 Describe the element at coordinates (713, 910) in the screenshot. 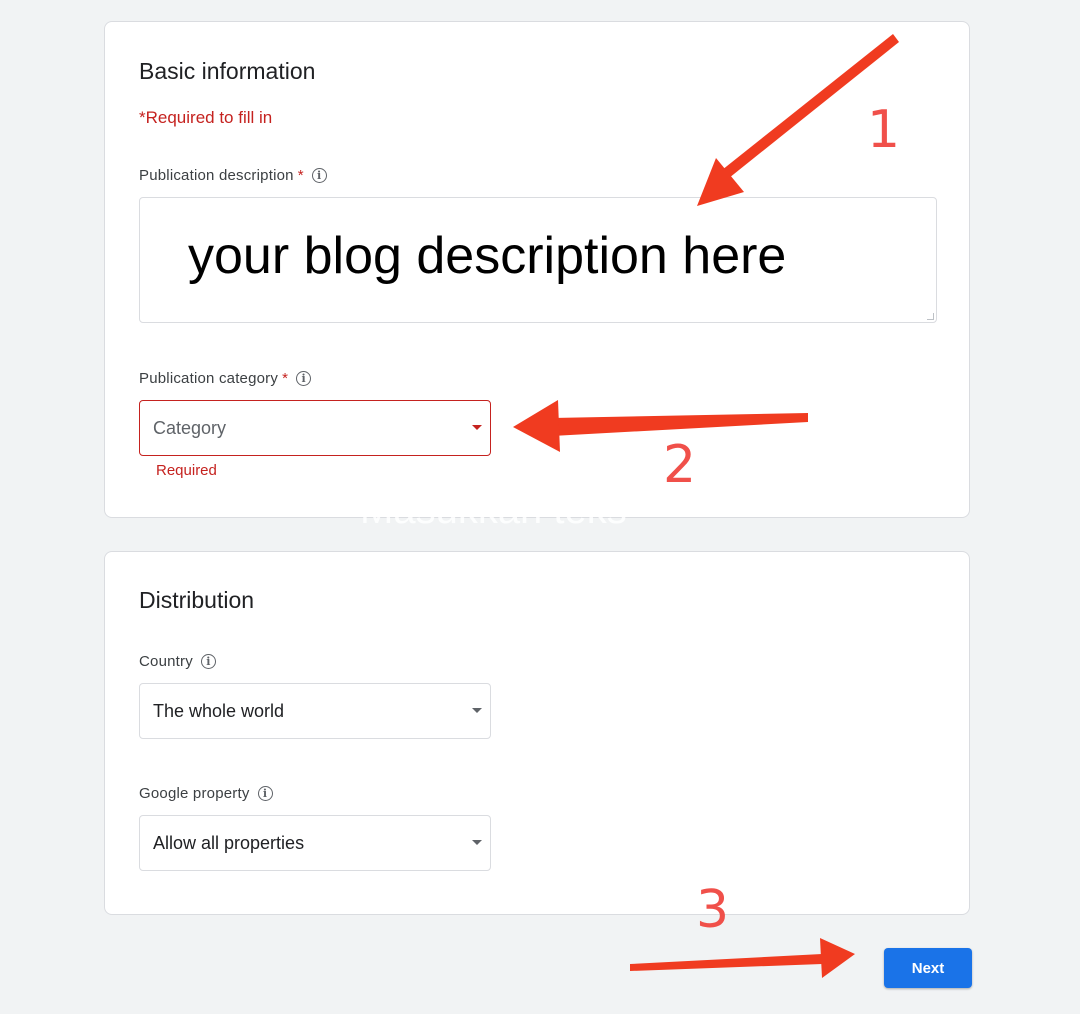

I see `annotation-step-3: 3` at that location.